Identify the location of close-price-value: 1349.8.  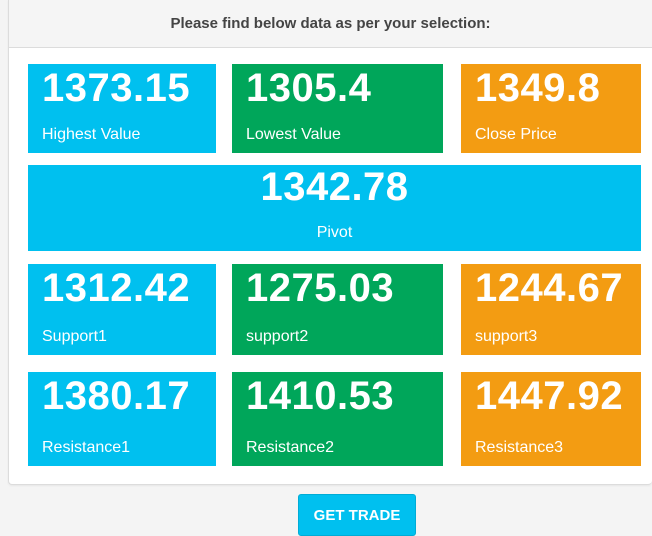
(538, 88).